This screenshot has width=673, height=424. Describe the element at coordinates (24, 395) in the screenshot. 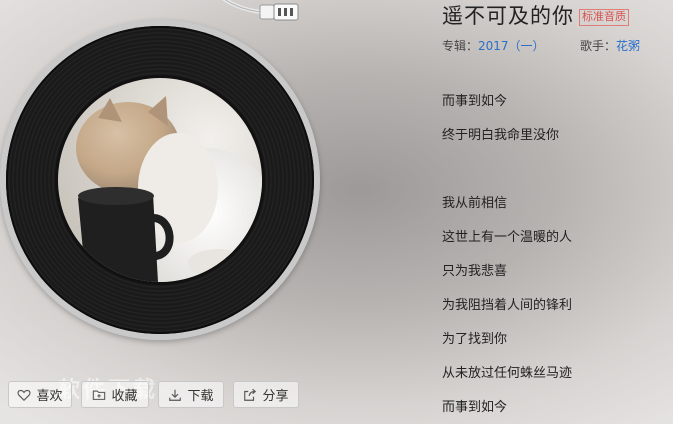

I see `heart-icon` at that location.